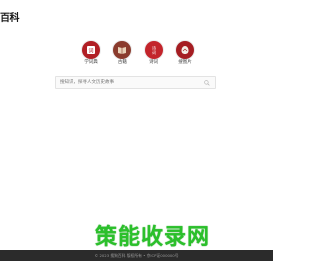  I want to click on footer-text: © 2023 搜狗百科 版权所有 • 京ICP证000000号, so click(136, 255).